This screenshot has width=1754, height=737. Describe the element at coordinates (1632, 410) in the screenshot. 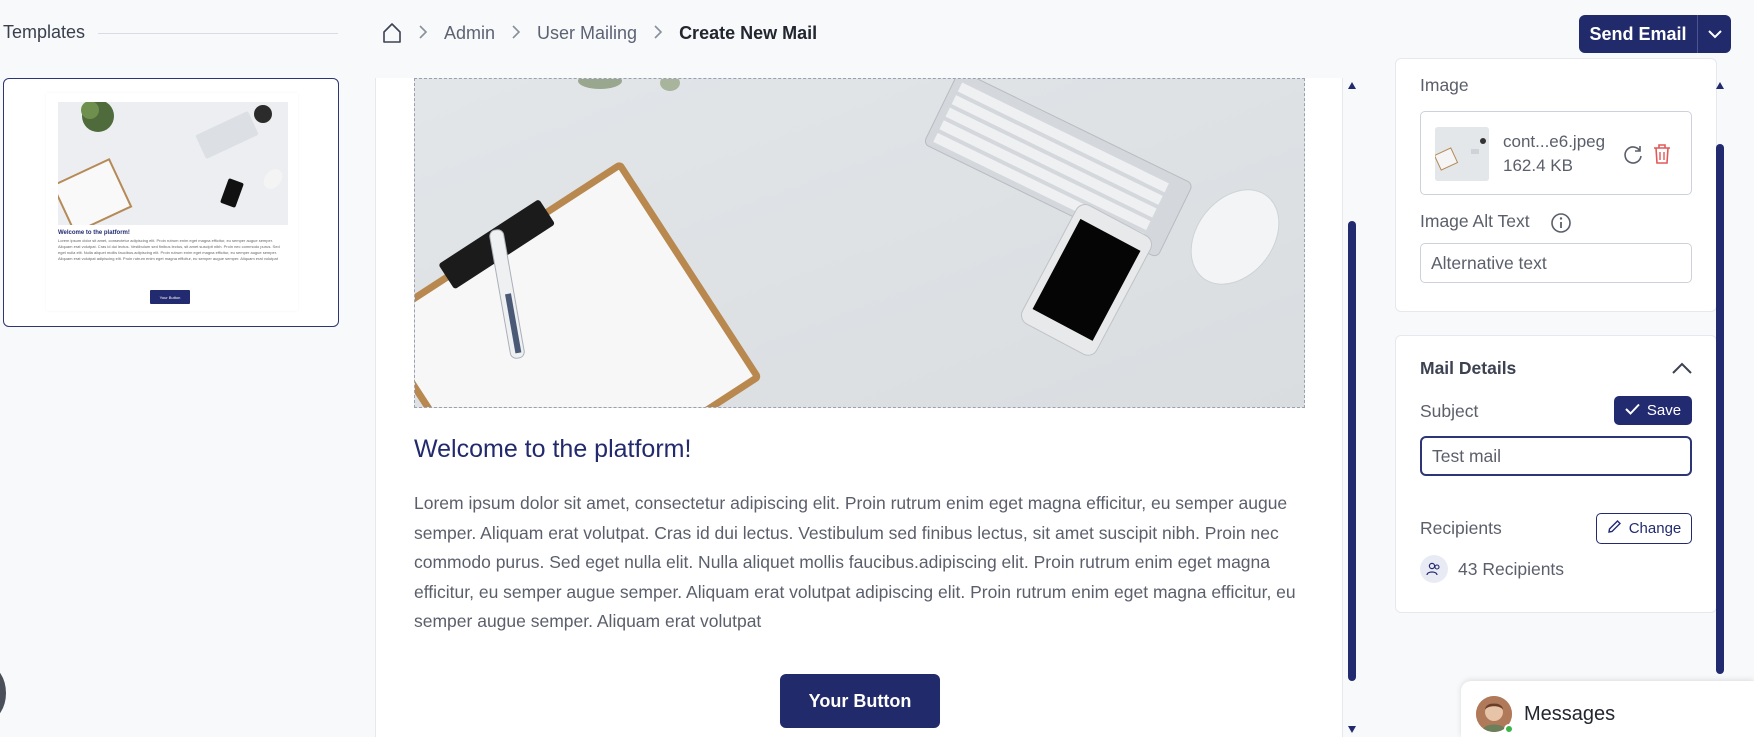

I see `check-icon` at that location.